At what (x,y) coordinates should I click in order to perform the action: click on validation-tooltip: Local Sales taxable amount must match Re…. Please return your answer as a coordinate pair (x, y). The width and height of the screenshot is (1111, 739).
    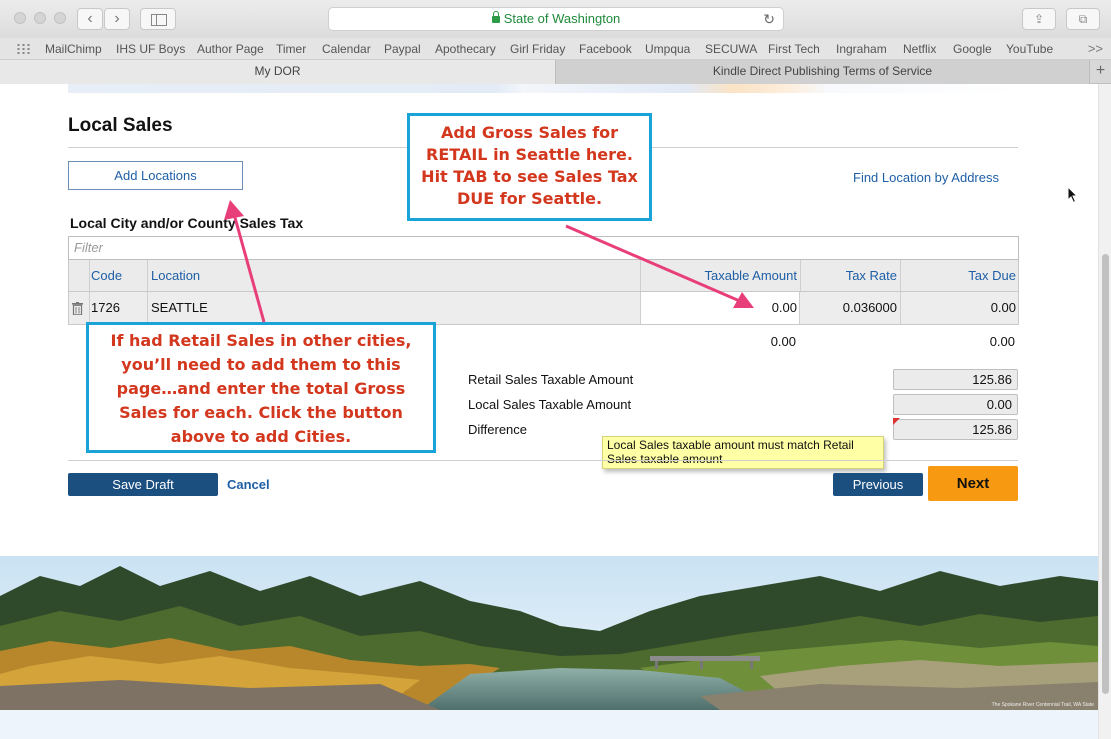
    Looking at the image, I should click on (743, 452).